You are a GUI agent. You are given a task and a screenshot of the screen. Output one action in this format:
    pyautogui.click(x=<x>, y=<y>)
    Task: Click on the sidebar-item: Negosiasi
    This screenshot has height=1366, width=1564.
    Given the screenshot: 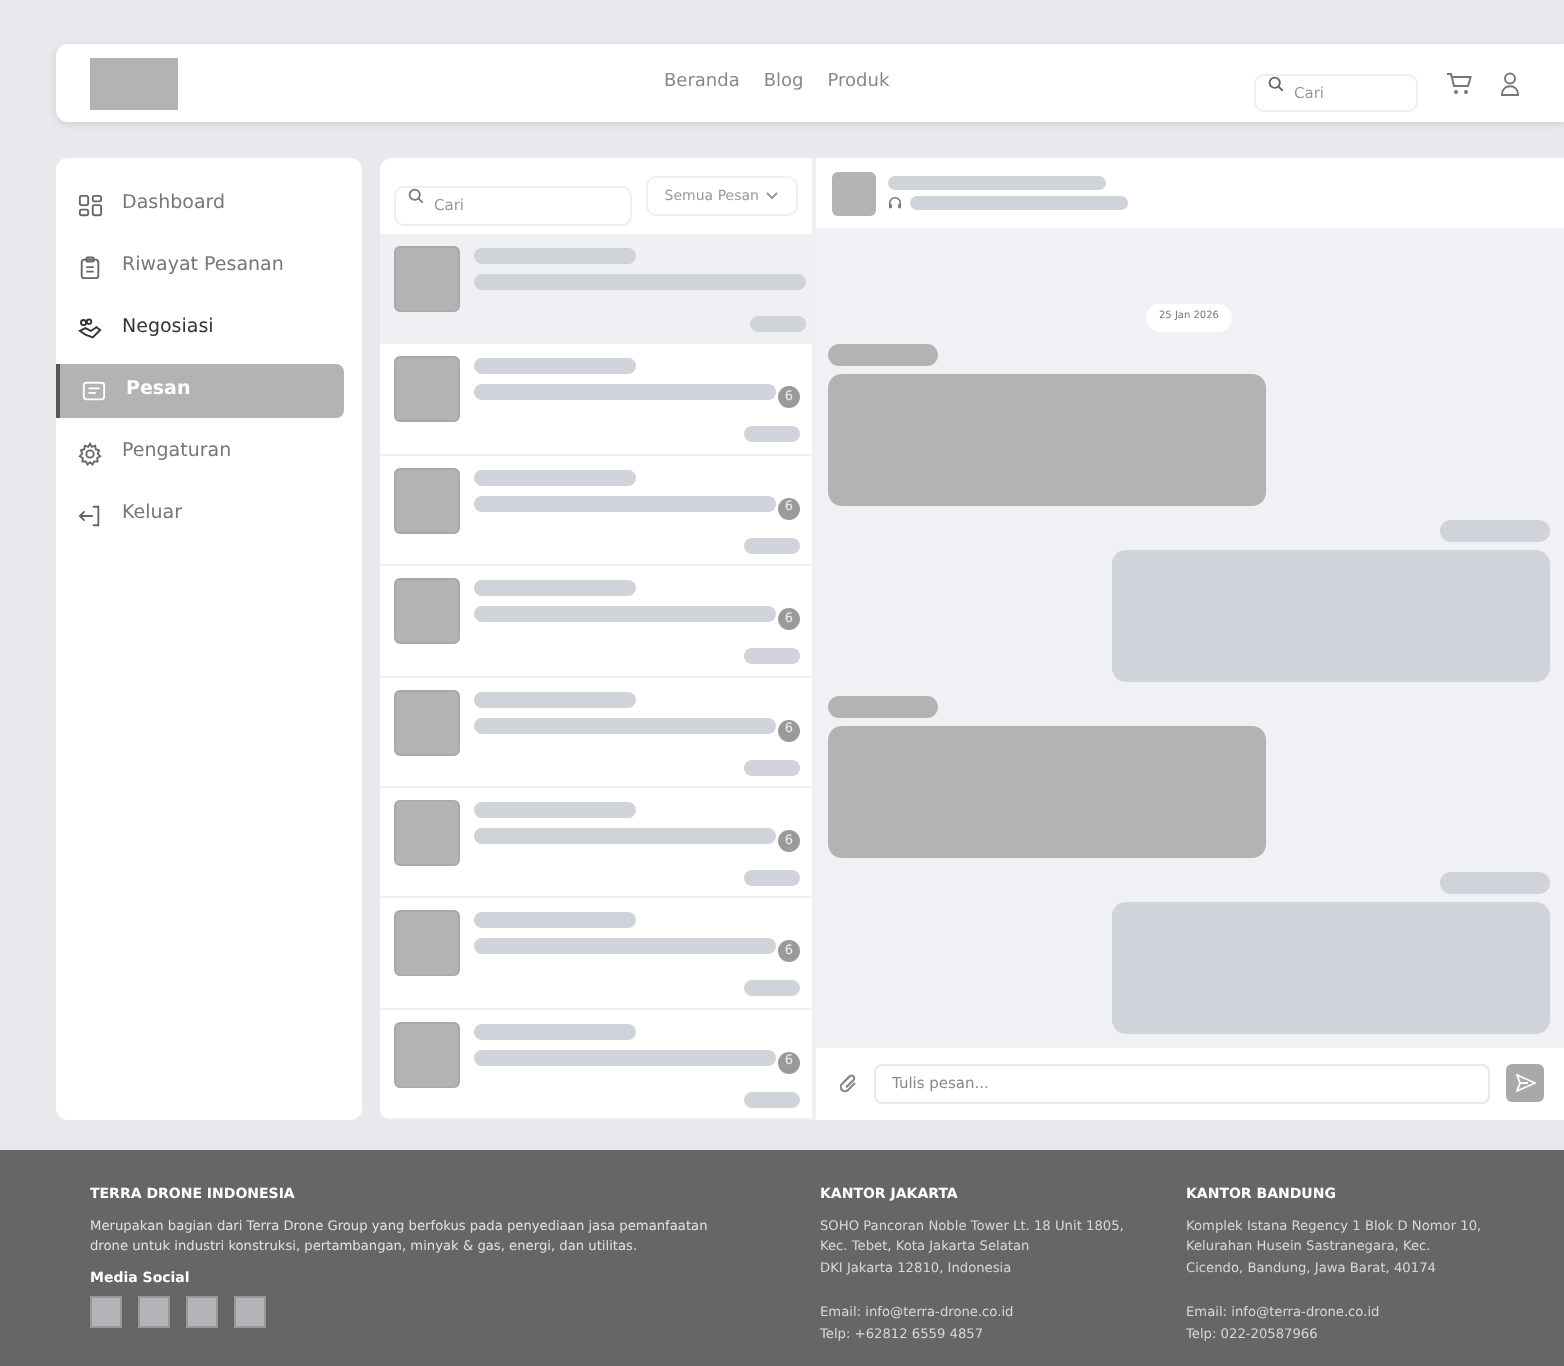 What is the action you would take?
    pyautogui.click(x=200, y=329)
    